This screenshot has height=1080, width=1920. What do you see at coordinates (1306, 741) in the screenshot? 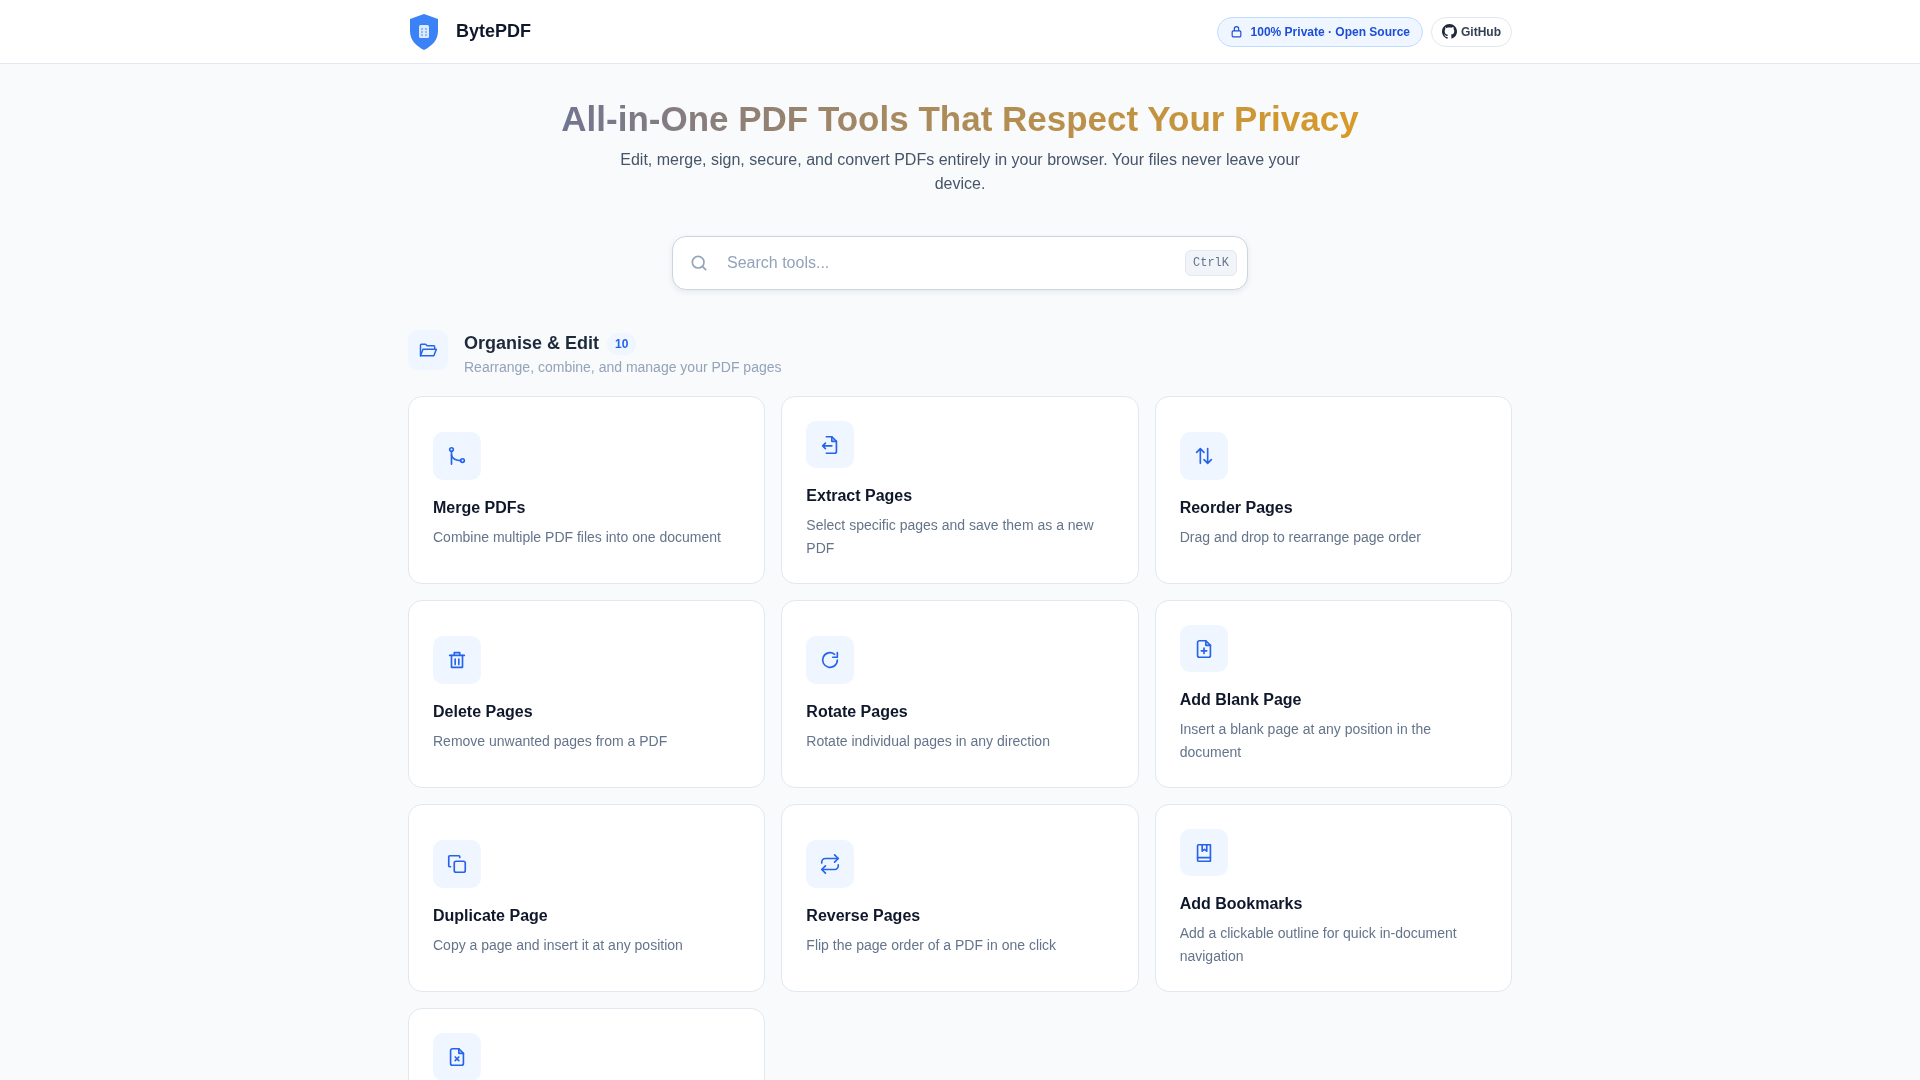
I see `tool-description: Insert a blank page at any position in the document` at bounding box center [1306, 741].